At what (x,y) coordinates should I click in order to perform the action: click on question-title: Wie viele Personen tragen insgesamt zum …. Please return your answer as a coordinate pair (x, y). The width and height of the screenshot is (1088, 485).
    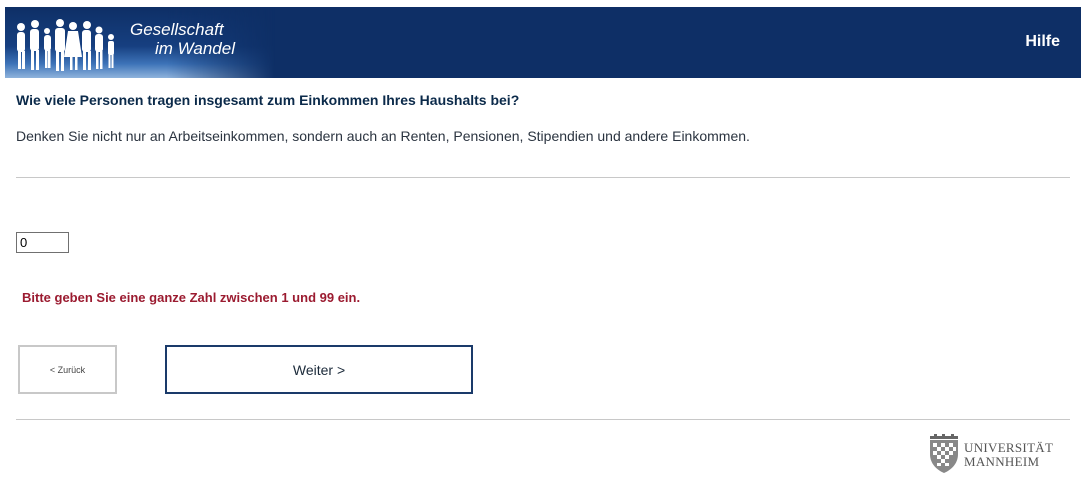
    Looking at the image, I should click on (268, 100).